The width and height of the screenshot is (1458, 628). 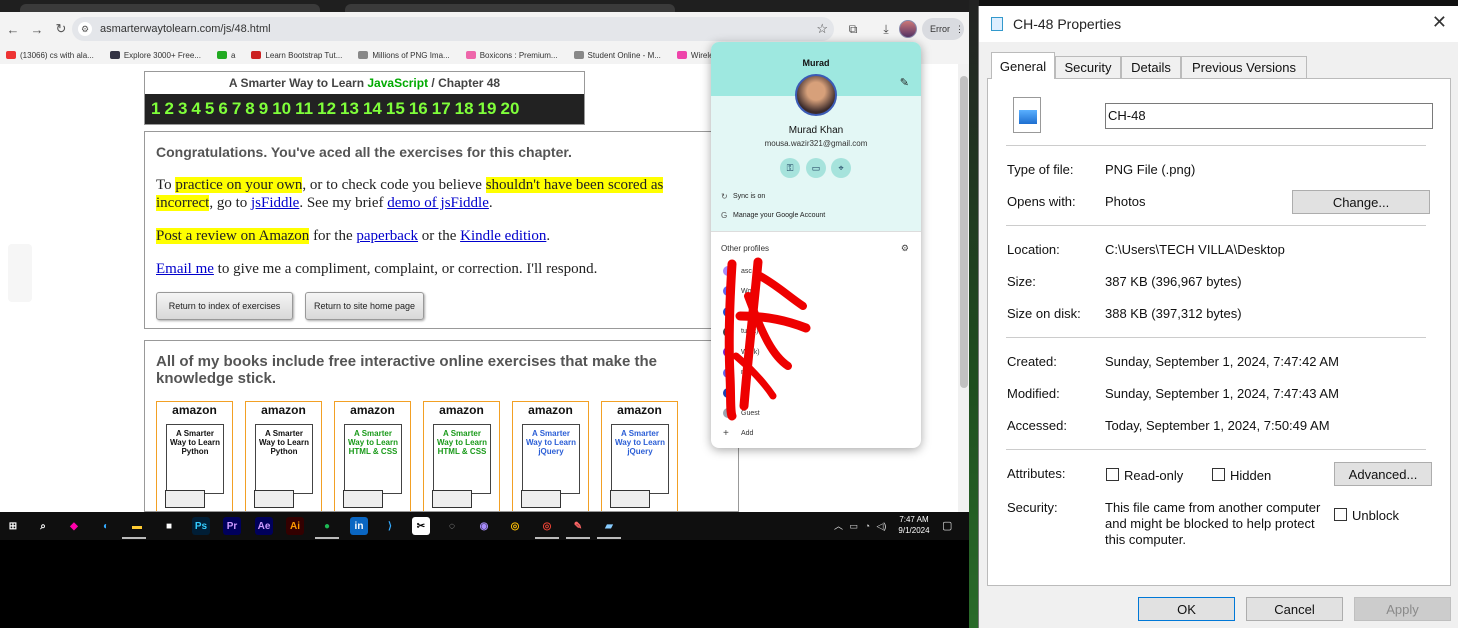 I want to click on chapter-link-17: 17, so click(x=441, y=109).